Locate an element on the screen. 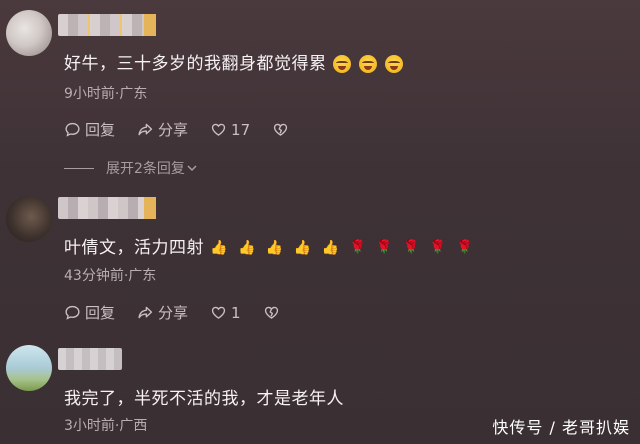 The image size is (640, 444). comment-actions: 回复 分享 1 is located at coordinates (183, 312).